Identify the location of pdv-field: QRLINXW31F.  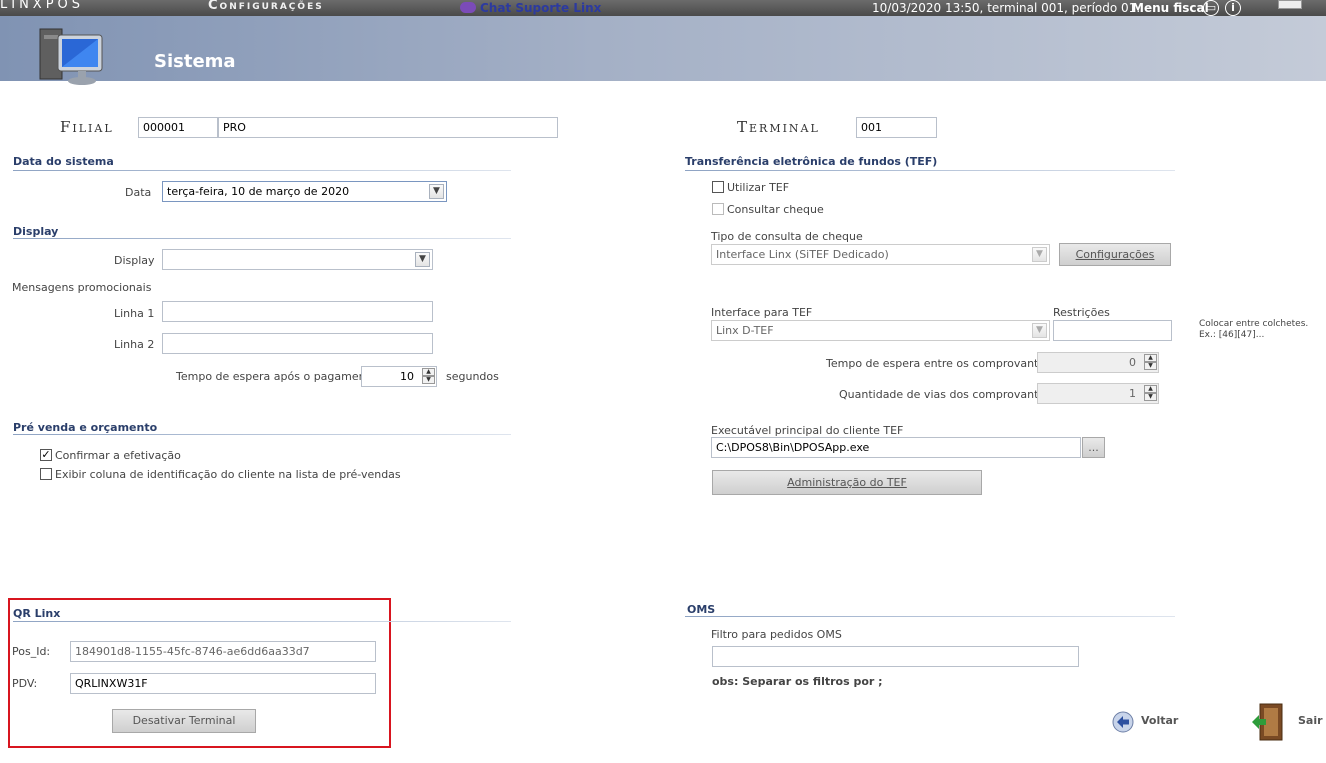
(223, 683).